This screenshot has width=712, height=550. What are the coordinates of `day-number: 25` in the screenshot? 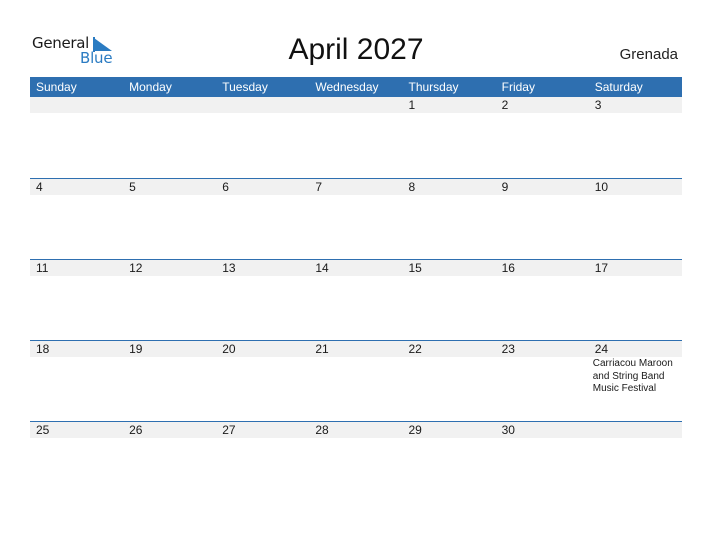 It's located at (43, 430).